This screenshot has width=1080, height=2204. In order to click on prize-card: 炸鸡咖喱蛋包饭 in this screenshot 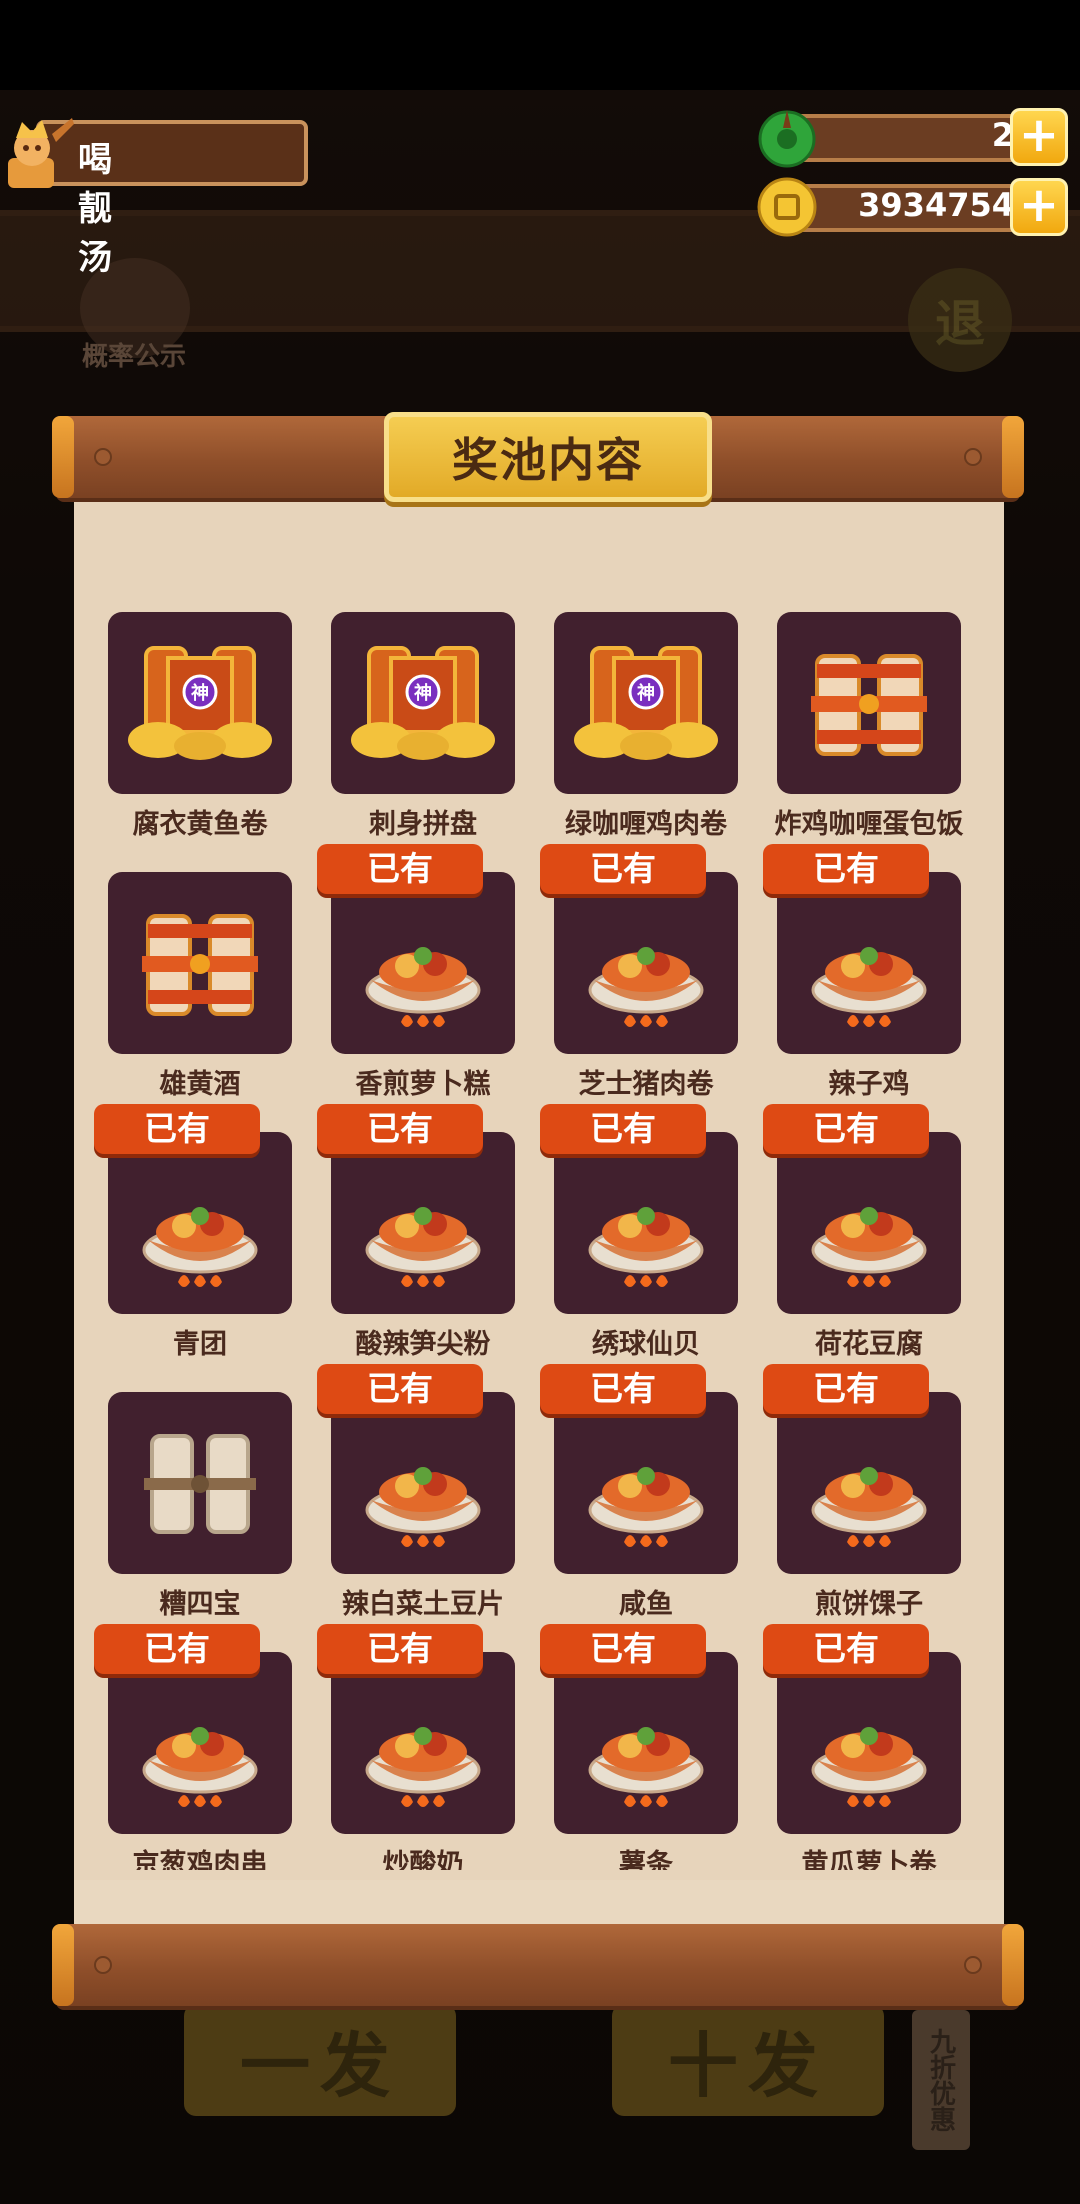, I will do `click(869, 726)`.